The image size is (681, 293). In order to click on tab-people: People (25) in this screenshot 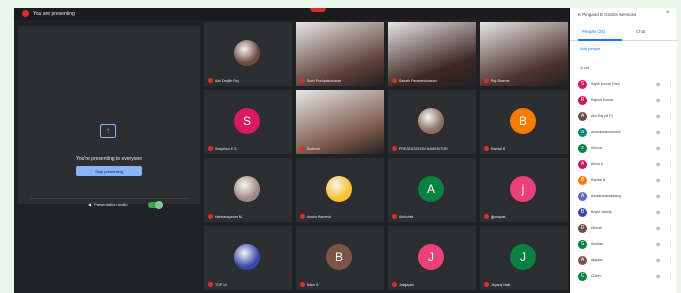, I will do `click(593, 31)`.